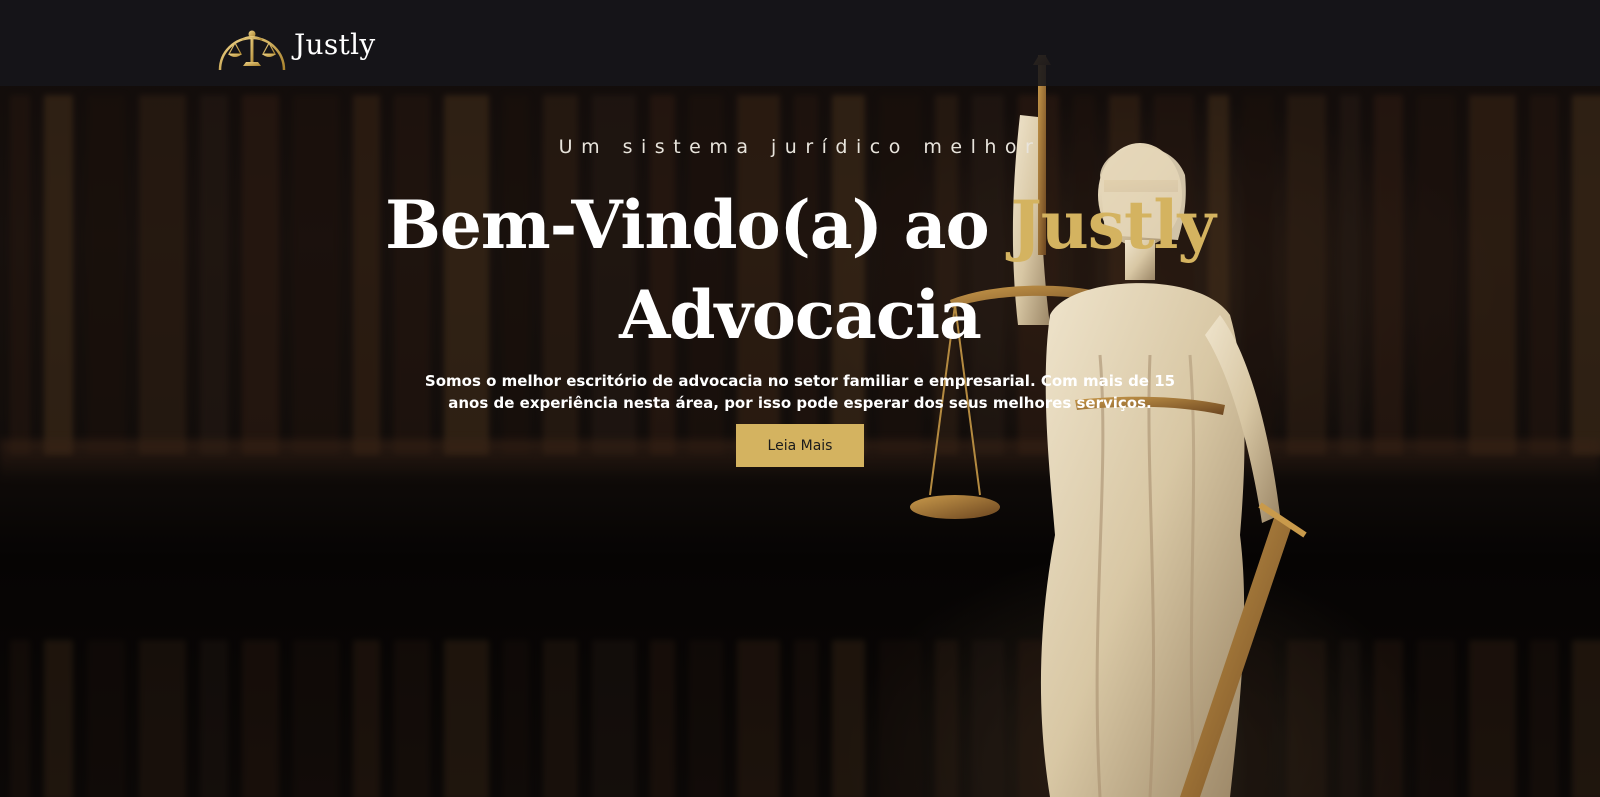 The image size is (1600, 797). I want to click on brand-home-link: Justly, so click(295, 44).